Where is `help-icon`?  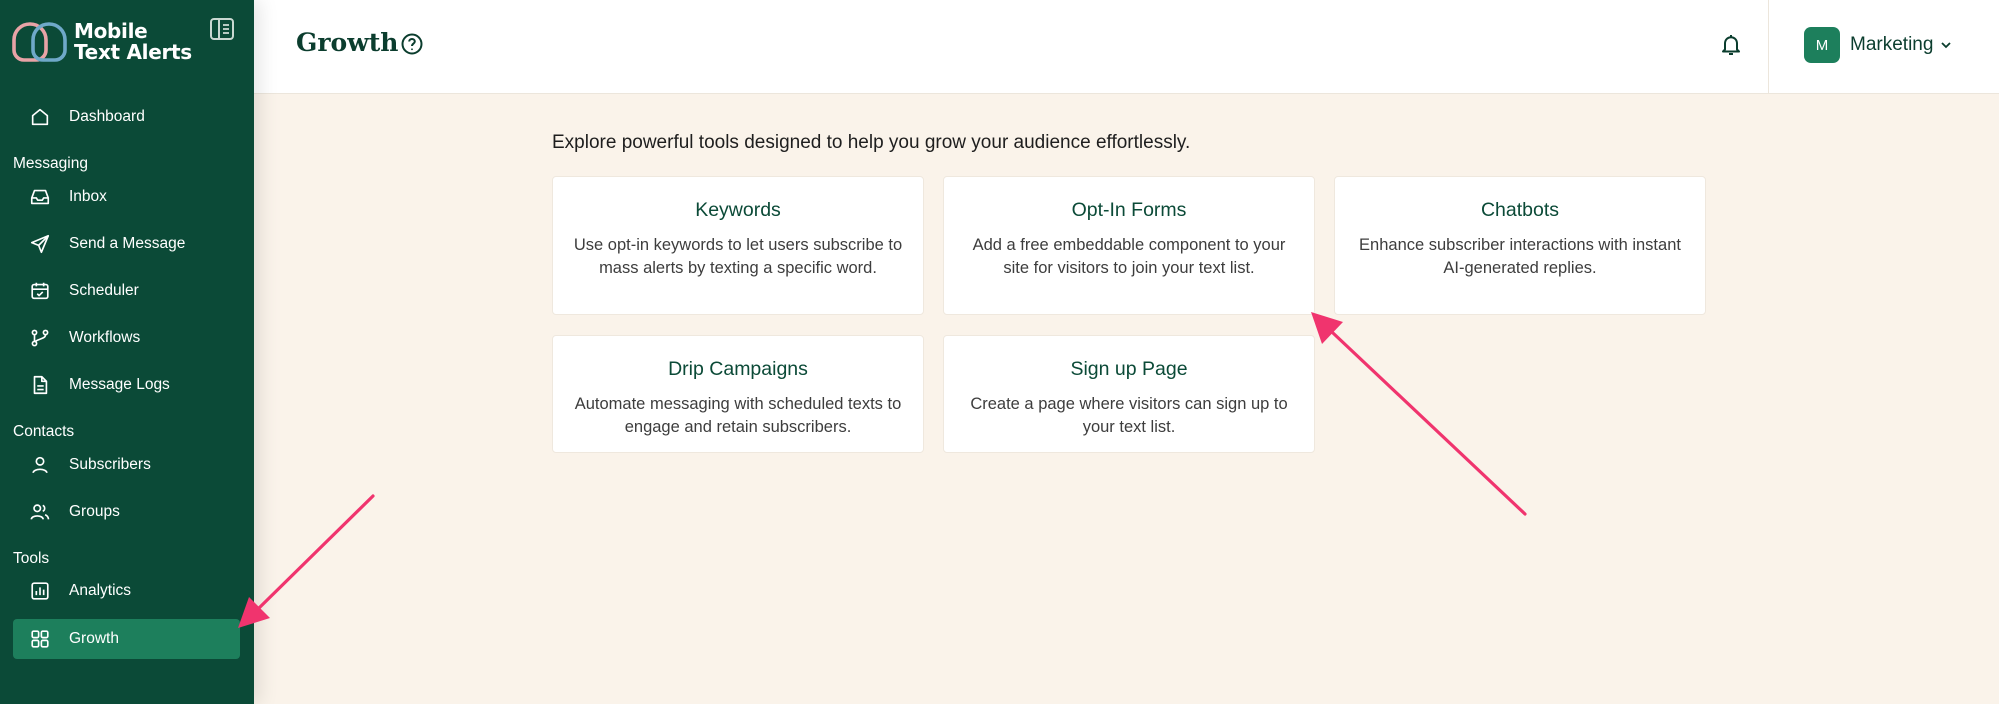 help-icon is located at coordinates (412, 44).